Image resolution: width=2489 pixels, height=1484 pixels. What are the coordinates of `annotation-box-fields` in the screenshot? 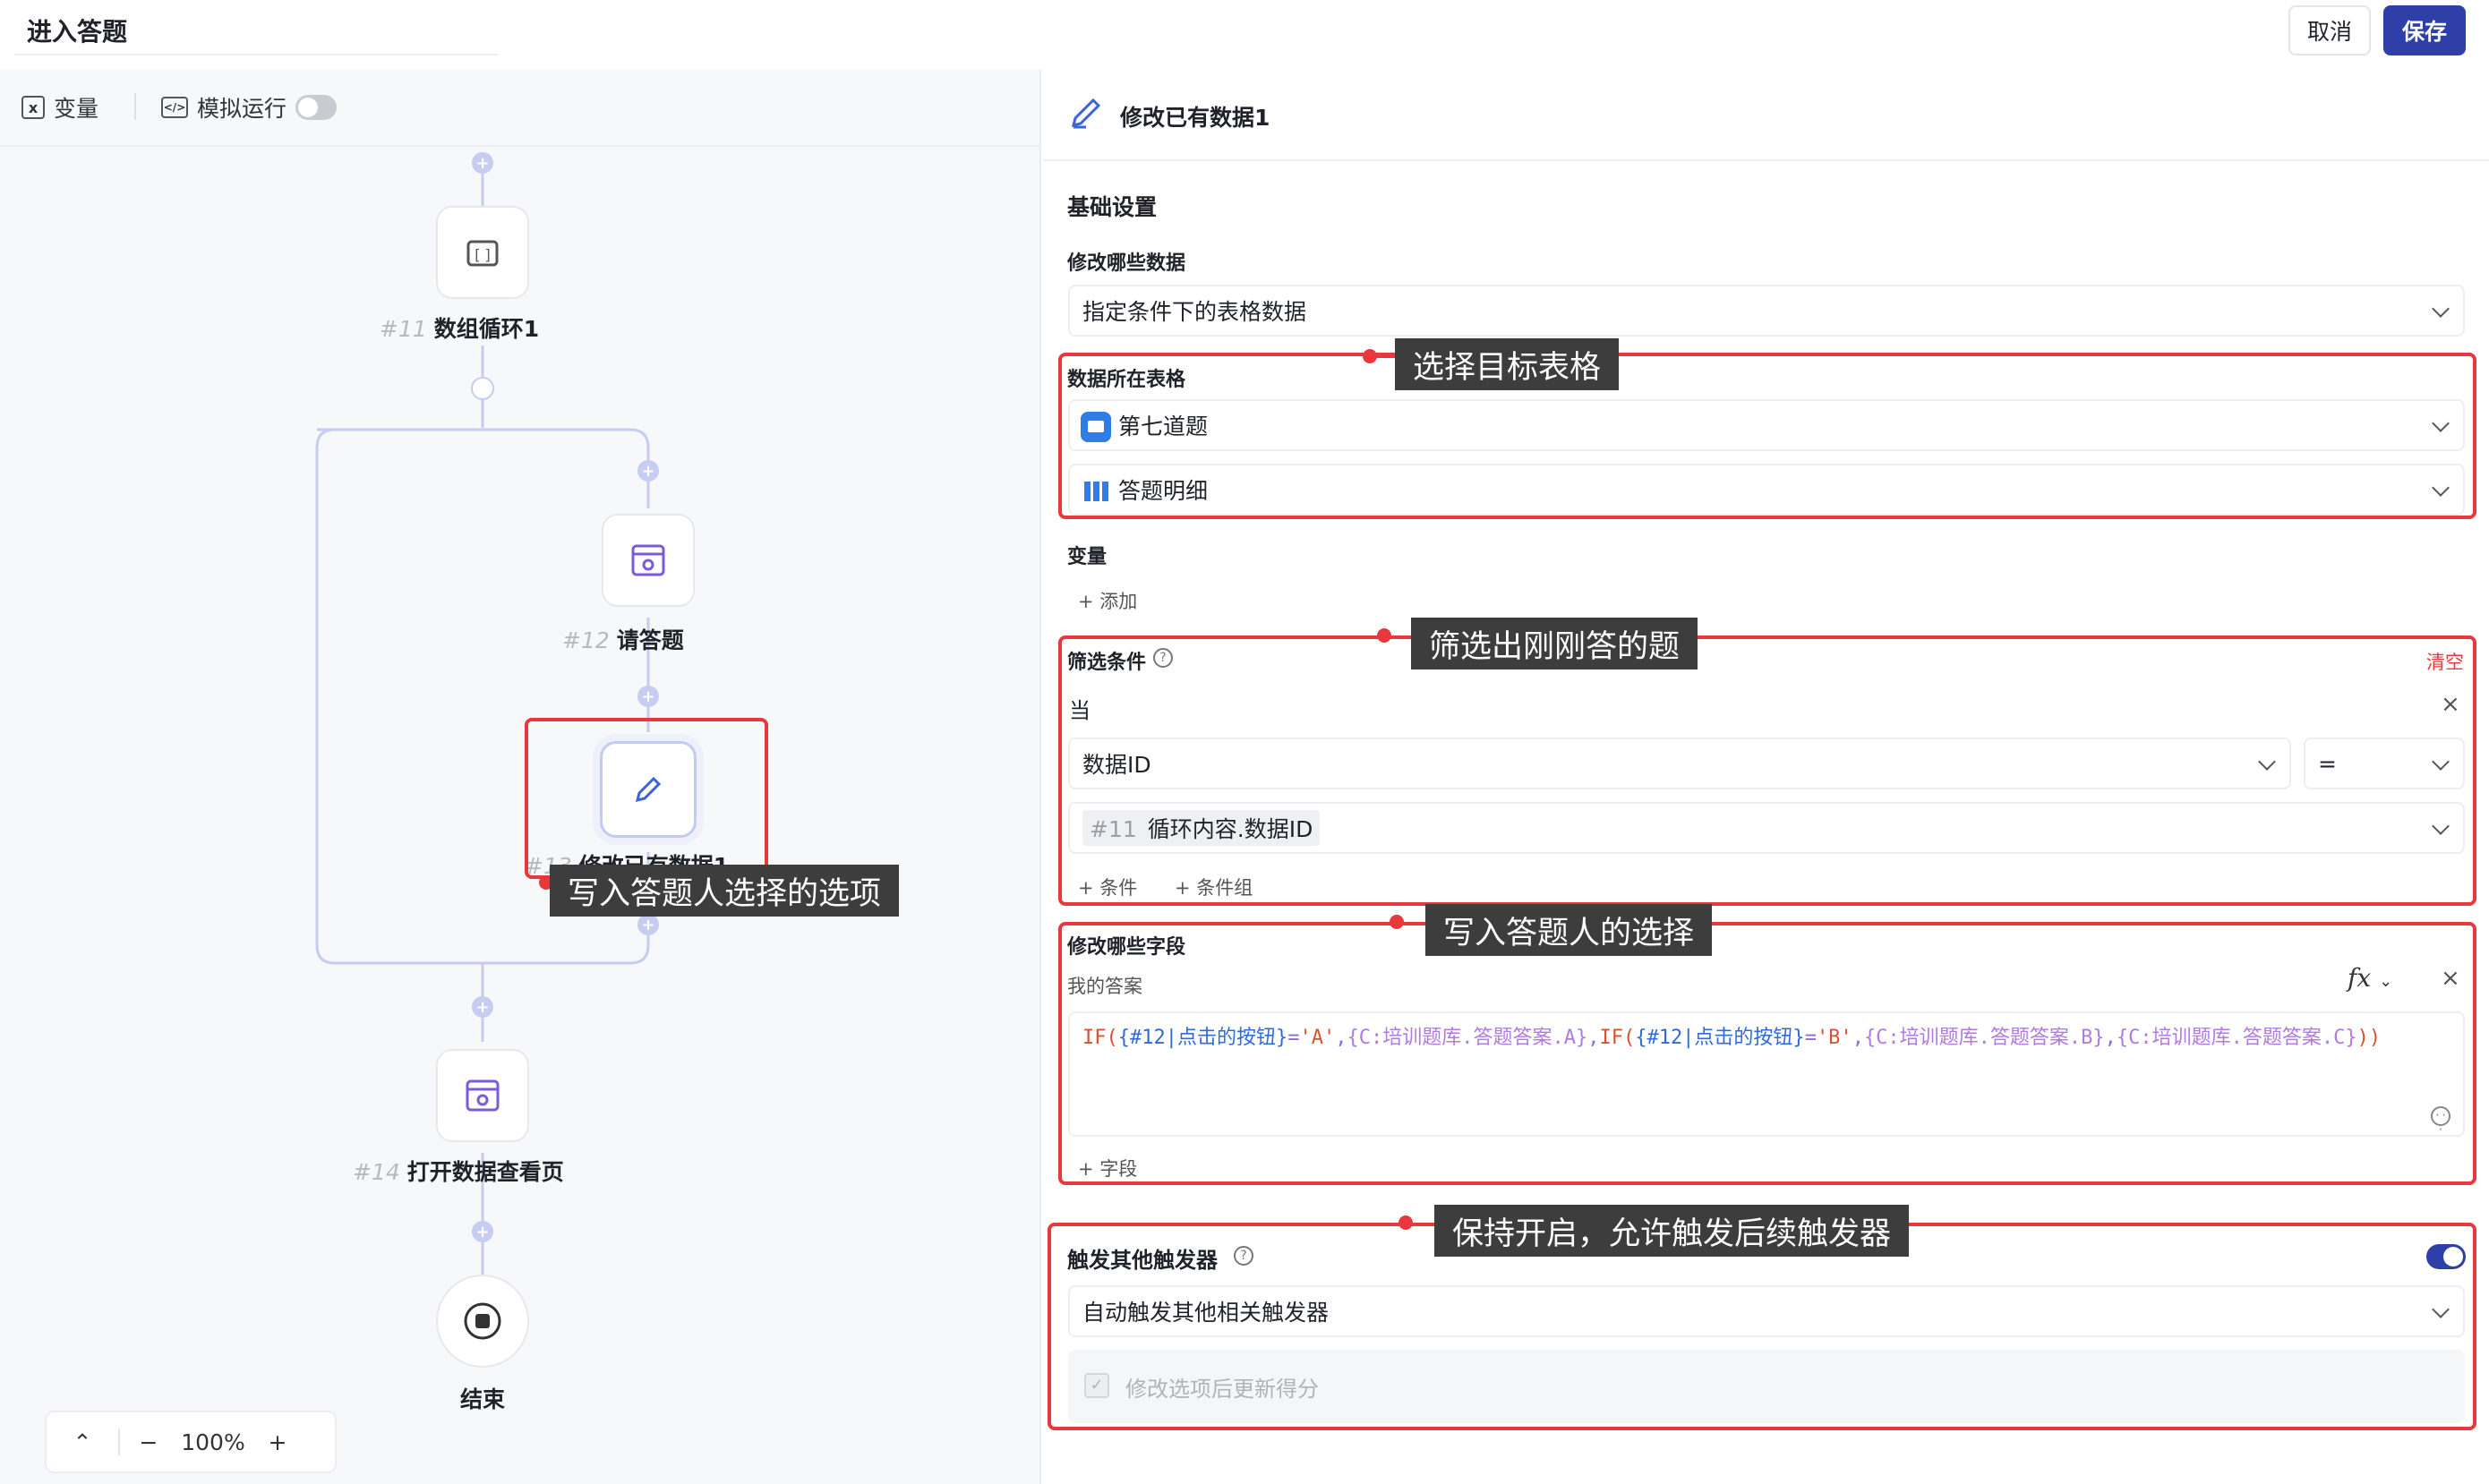 It's located at (1767, 1053).